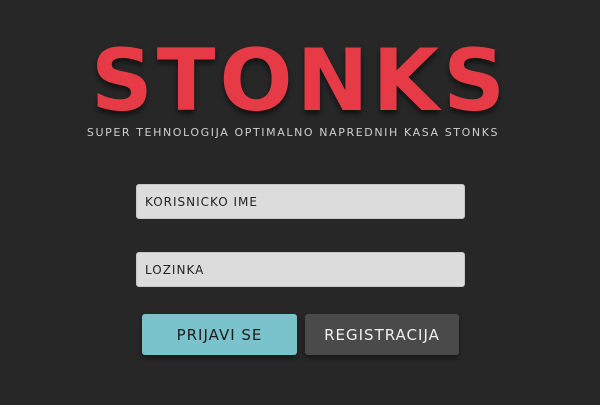 The image size is (600, 405). I want to click on register-button: Registracija, so click(382, 334).